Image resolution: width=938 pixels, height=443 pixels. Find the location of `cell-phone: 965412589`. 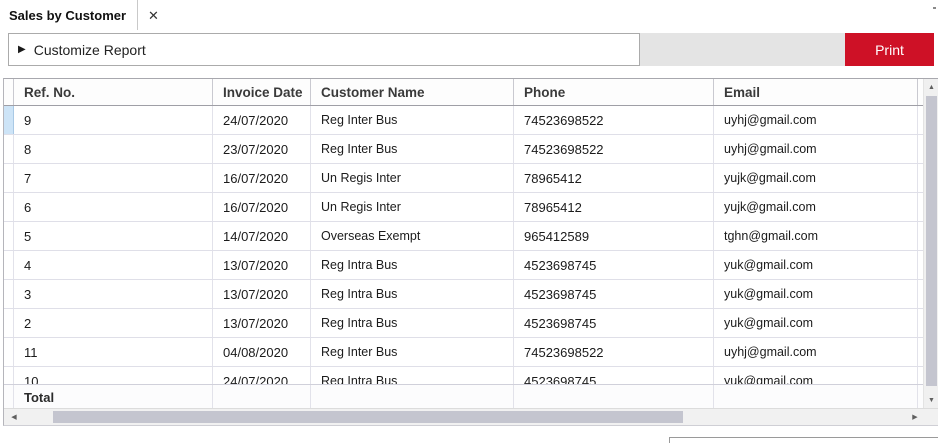

cell-phone: 965412589 is located at coordinates (614, 236).